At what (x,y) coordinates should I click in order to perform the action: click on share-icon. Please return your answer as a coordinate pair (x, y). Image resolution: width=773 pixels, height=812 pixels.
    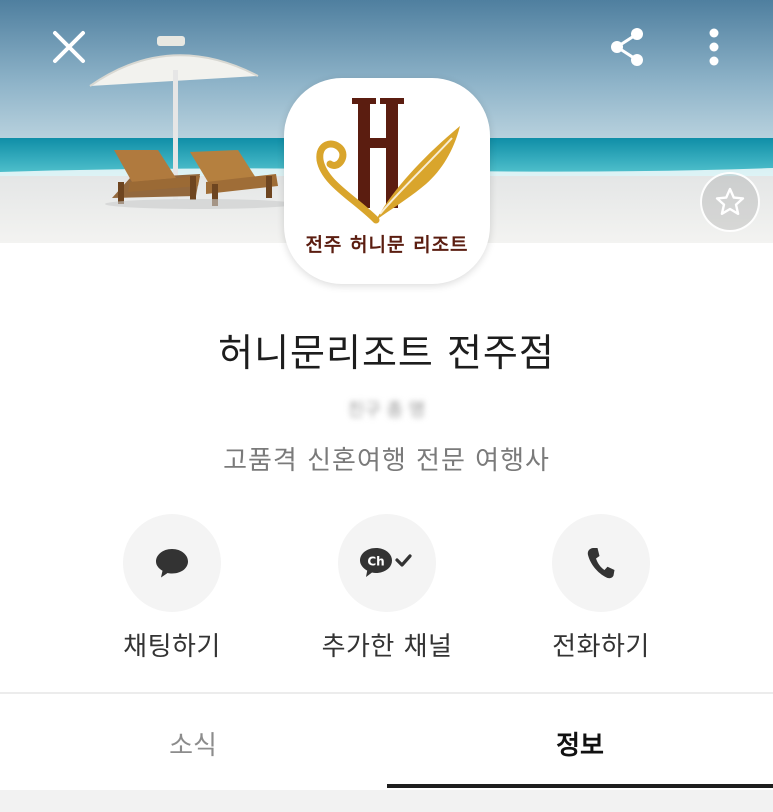
    Looking at the image, I should click on (627, 47).